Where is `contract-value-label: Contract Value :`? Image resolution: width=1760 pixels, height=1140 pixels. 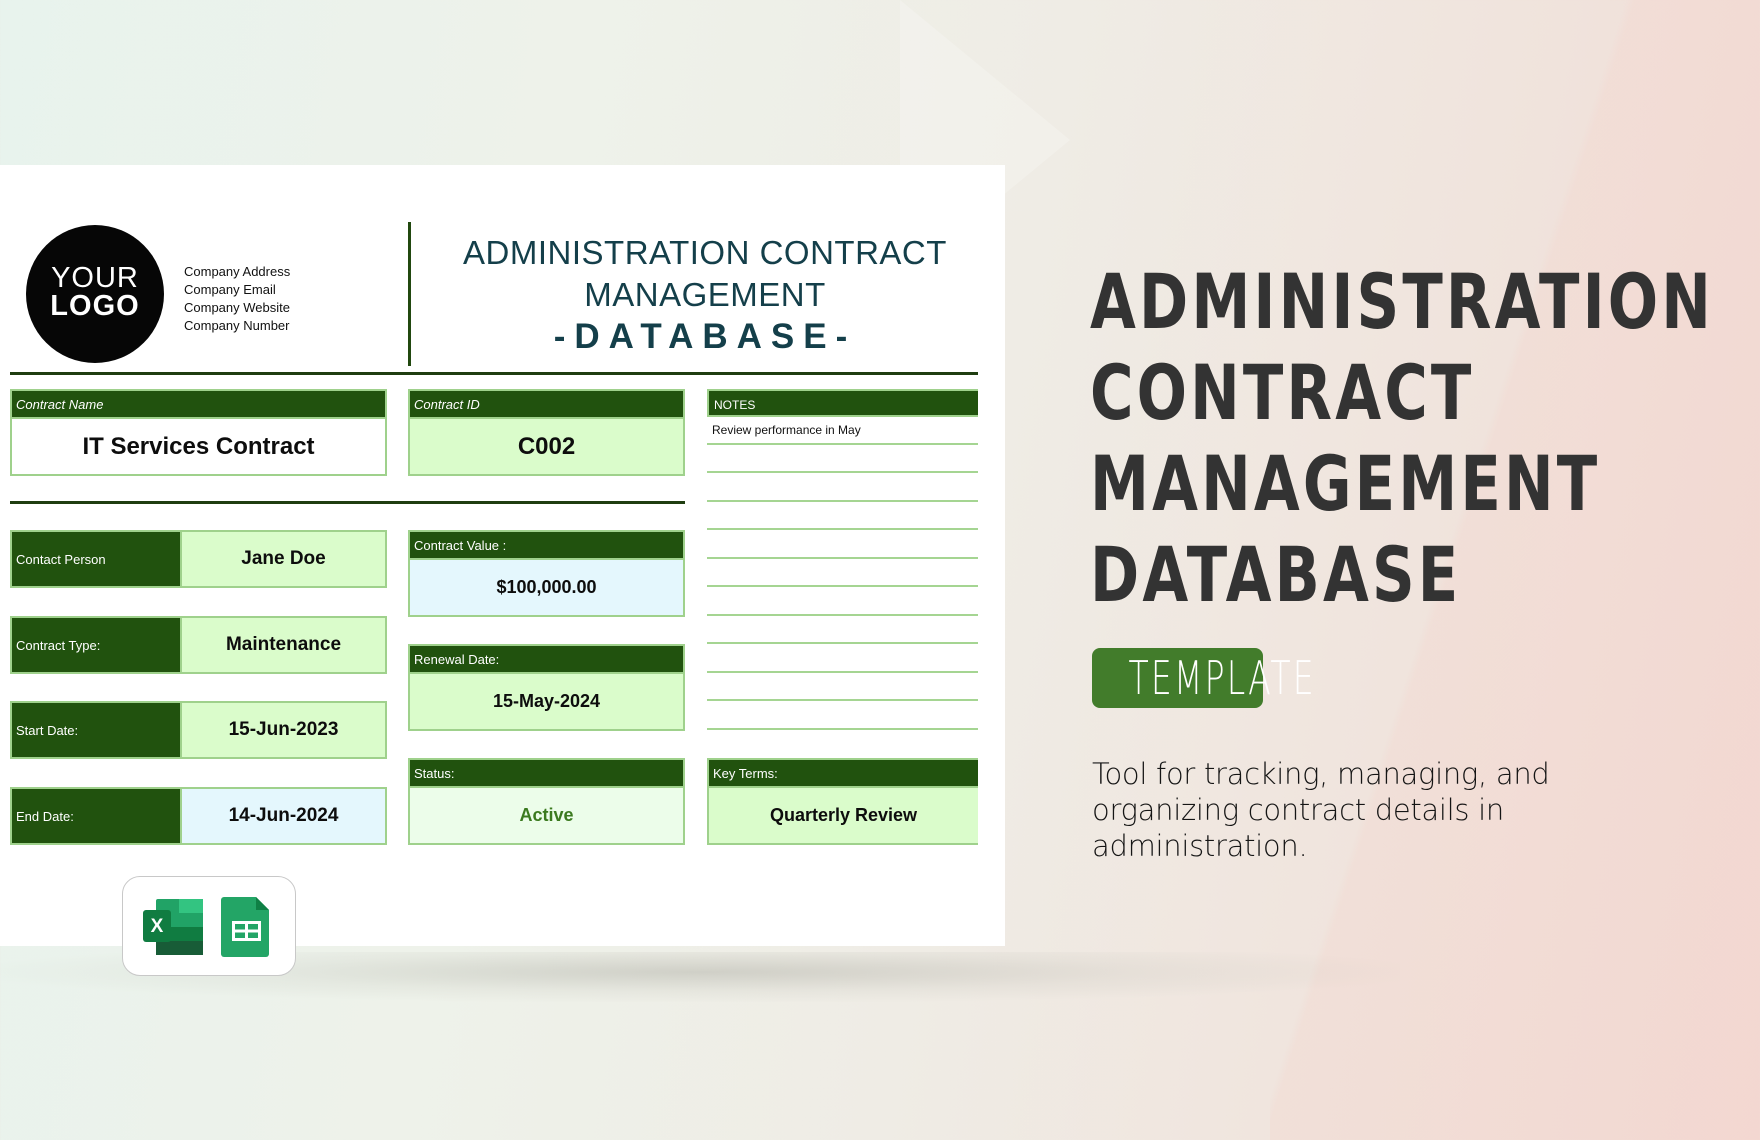 contract-value-label: Contract Value : is located at coordinates (546, 546).